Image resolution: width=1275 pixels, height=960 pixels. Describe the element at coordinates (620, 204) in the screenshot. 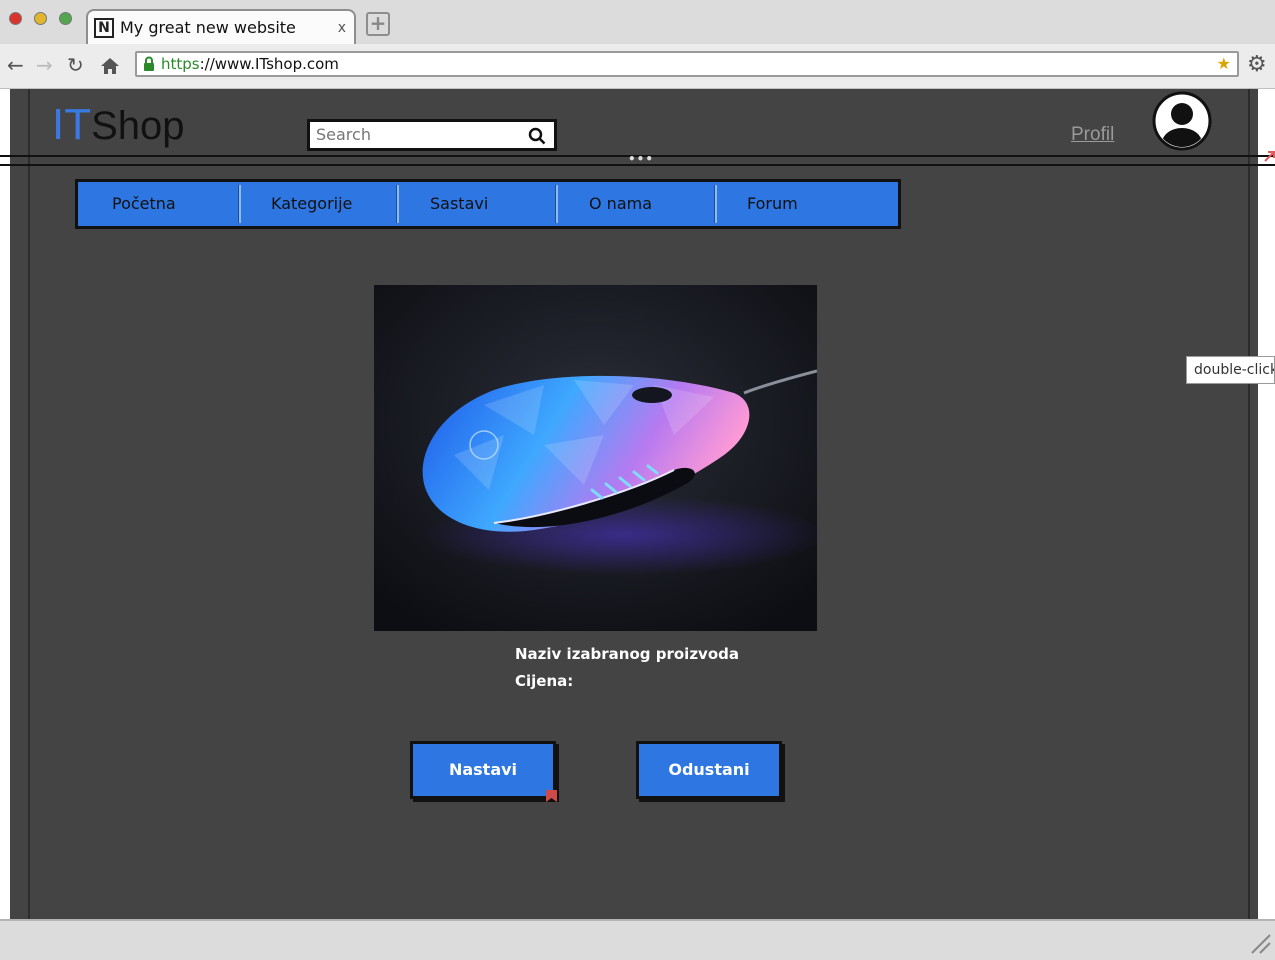

I see `nav-item-o-nama: O nama` at that location.